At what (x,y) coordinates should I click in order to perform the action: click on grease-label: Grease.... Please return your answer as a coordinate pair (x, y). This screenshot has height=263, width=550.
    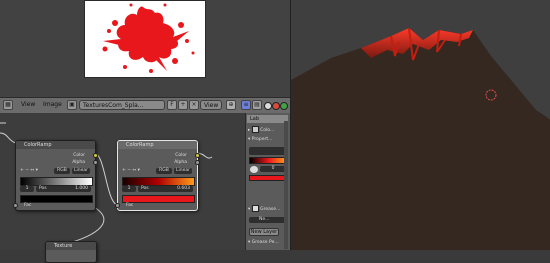
    Looking at the image, I should click on (270, 209).